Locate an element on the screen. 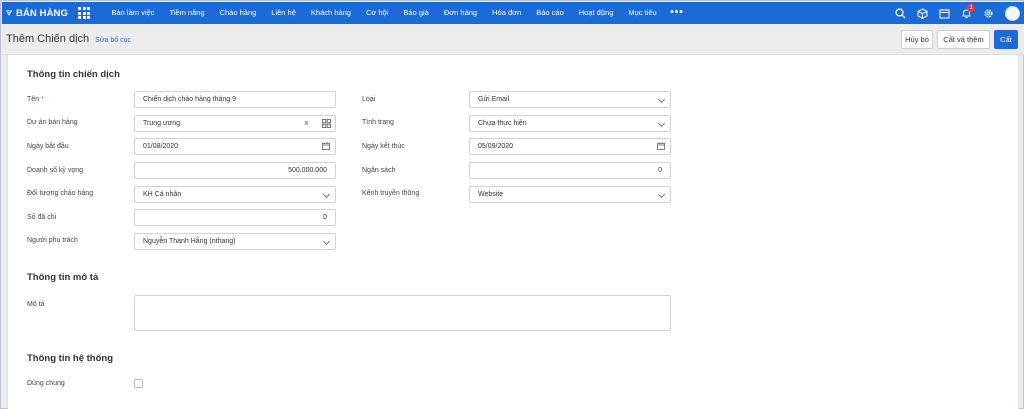 This screenshot has width=1024, height=409. expected-sales-label: Doanh số kỳ vọng is located at coordinates (55, 170).